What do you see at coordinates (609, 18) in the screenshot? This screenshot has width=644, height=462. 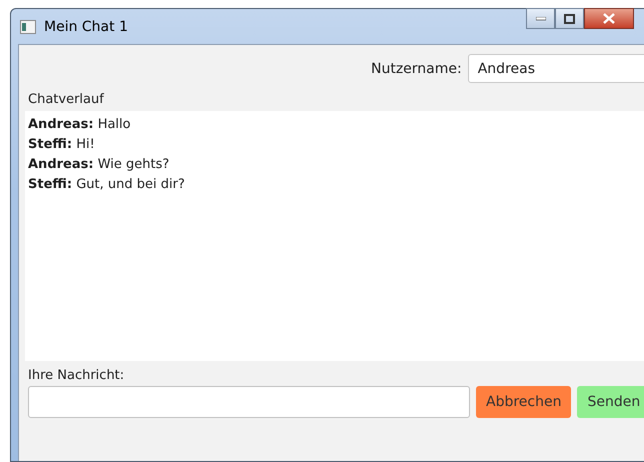 I see `close-icon` at bounding box center [609, 18].